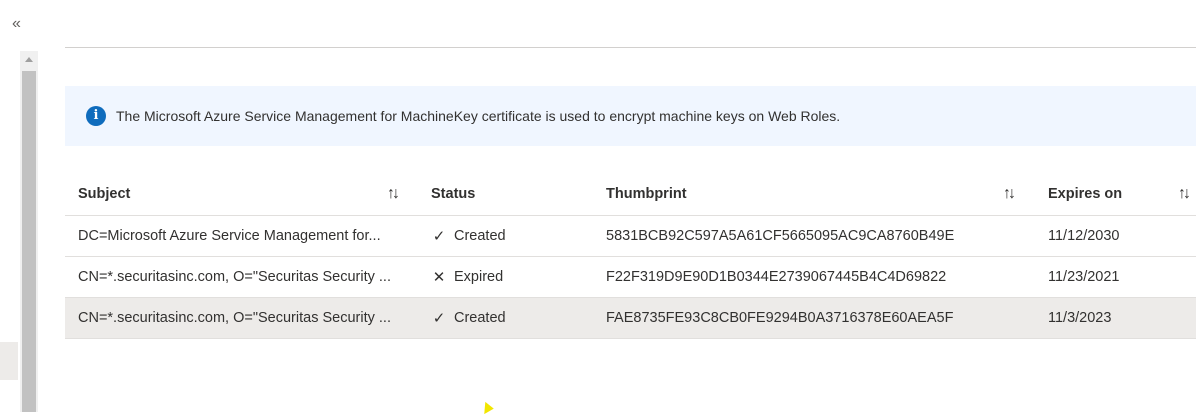 The width and height of the screenshot is (1196, 414). Describe the element at coordinates (9, 361) in the screenshot. I see `left-panel-tab` at that location.